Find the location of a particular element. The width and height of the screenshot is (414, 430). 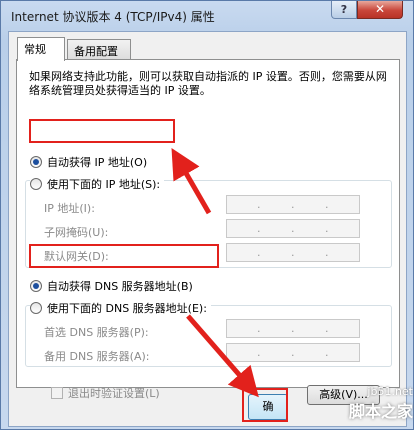

tab-alternate-configuration: 备用配置 is located at coordinates (99, 49).